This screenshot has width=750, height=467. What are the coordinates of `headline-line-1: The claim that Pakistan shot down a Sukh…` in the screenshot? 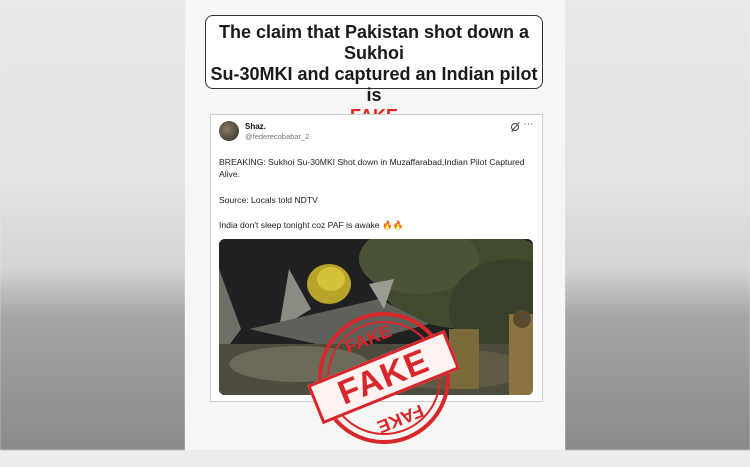 It's located at (374, 42).